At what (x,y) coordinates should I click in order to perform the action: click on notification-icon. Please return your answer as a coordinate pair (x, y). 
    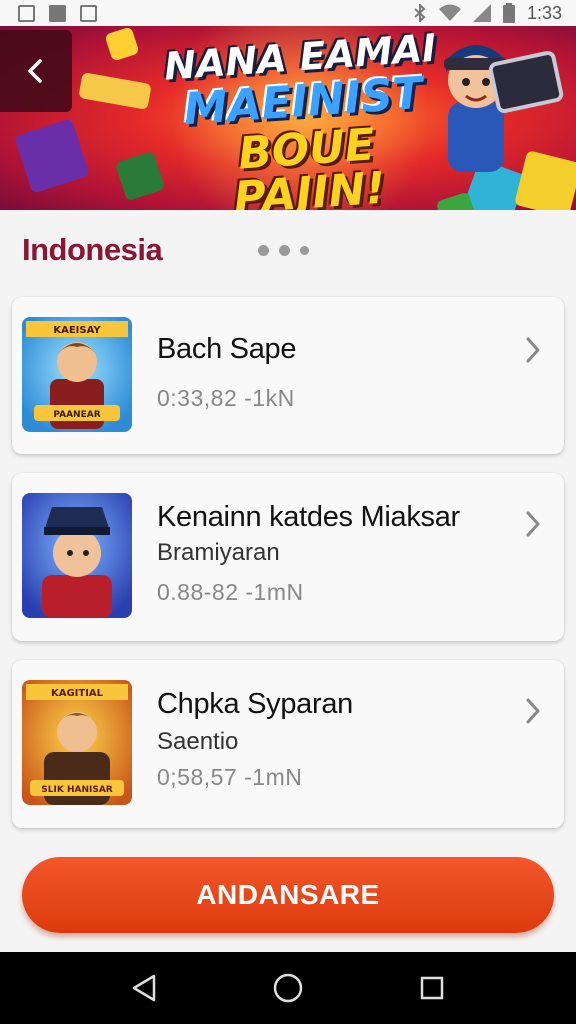
    Looking at the image, I should click on (88, 13).